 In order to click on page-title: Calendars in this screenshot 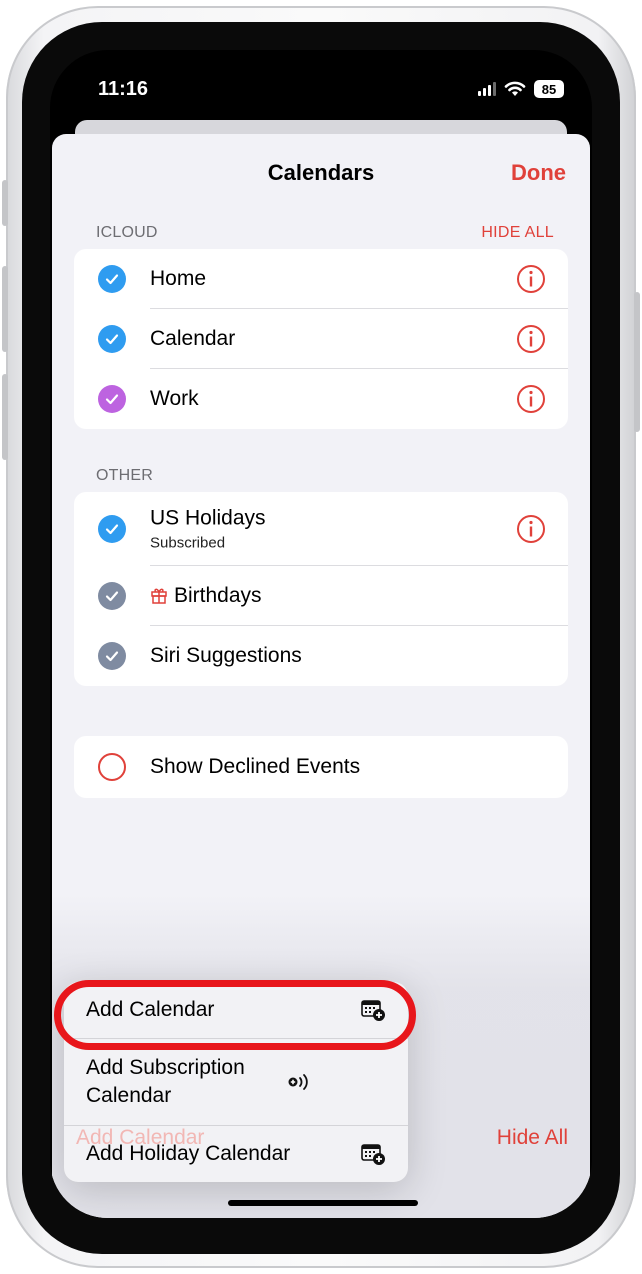, I will do `click(321, 172)`.